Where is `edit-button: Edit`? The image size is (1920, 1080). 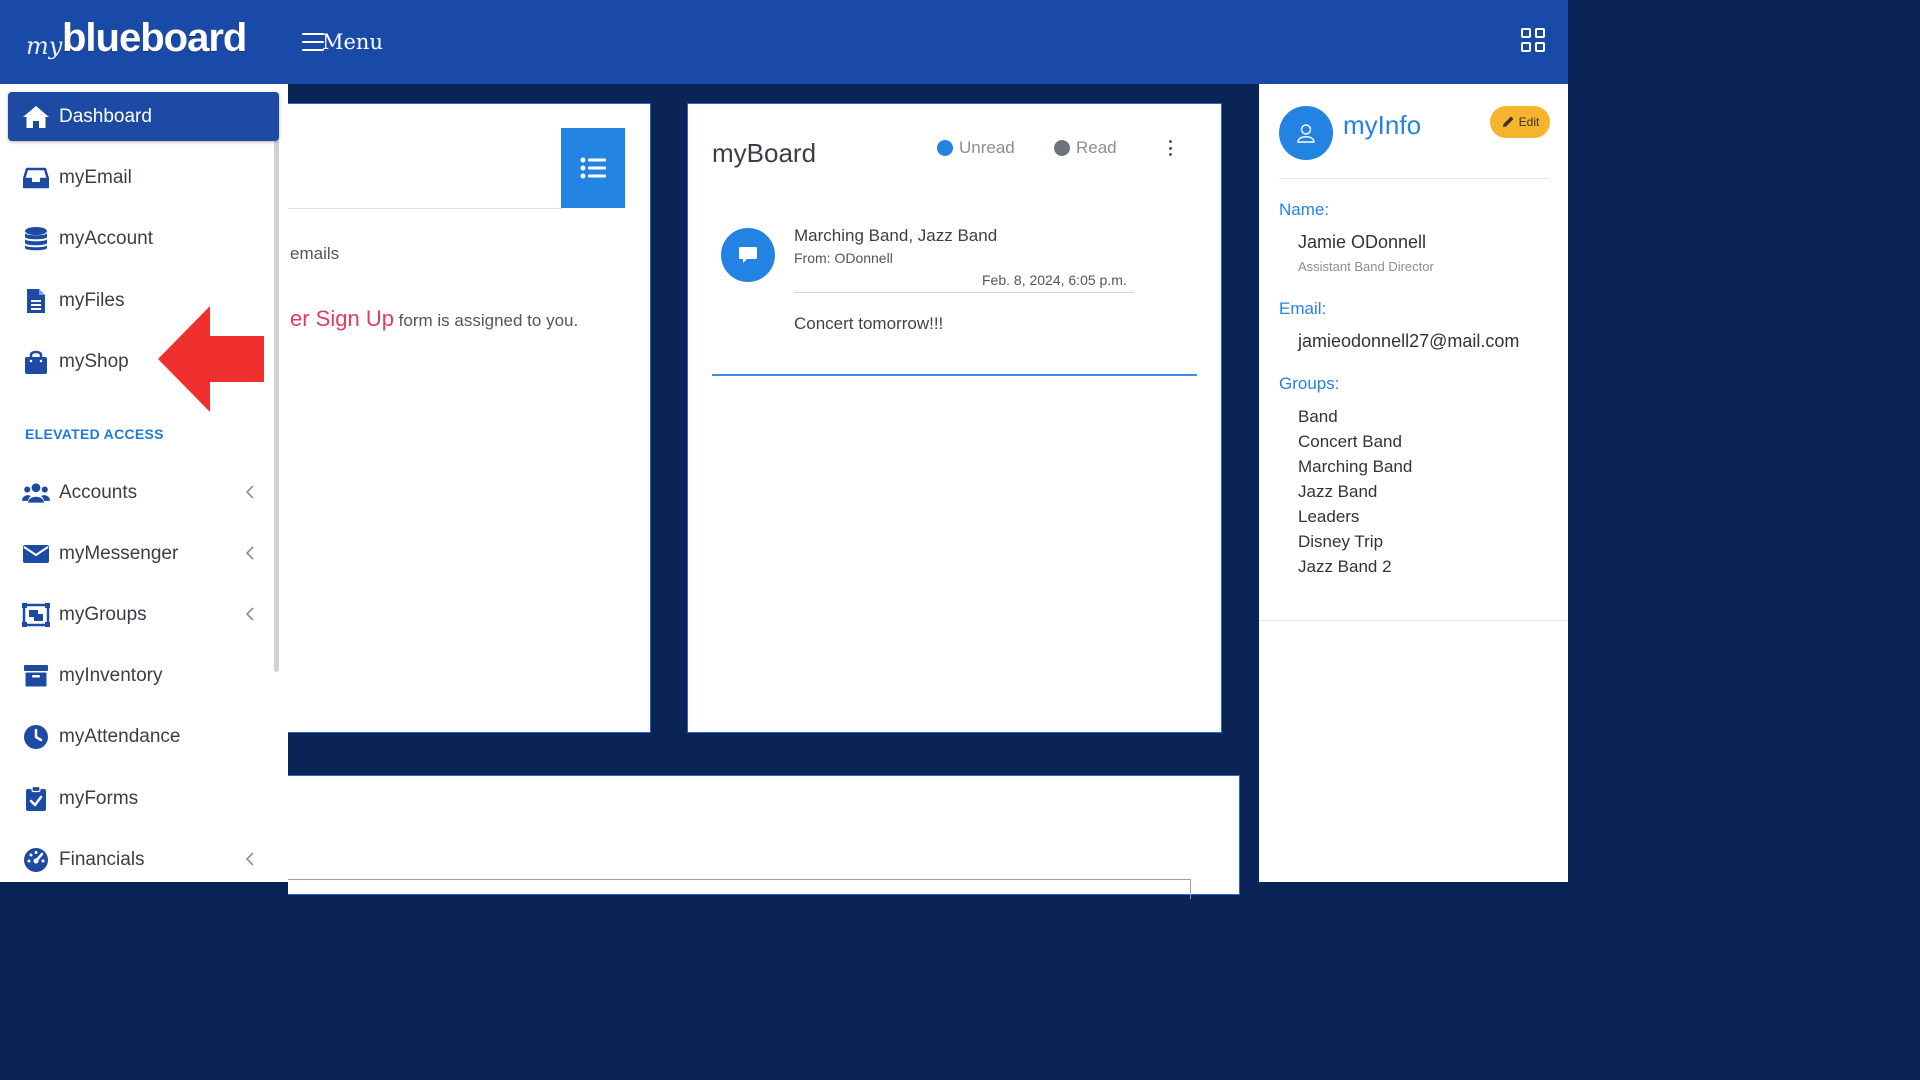 edit-button: Edit is located at coordinates (1520, 122).